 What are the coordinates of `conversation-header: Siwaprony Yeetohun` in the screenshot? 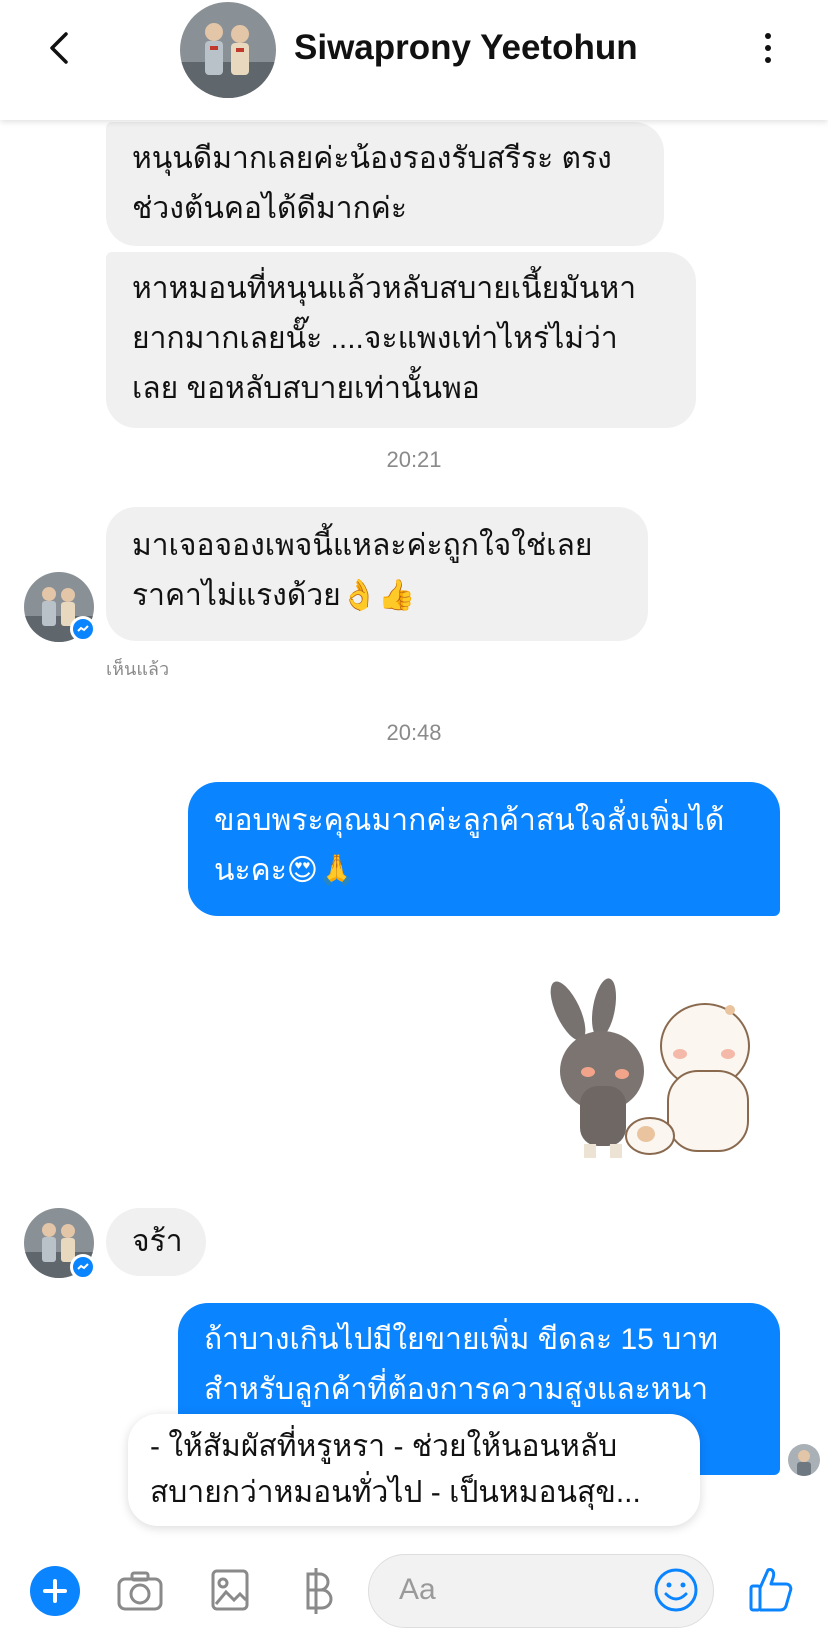 It's located at (414, 60).